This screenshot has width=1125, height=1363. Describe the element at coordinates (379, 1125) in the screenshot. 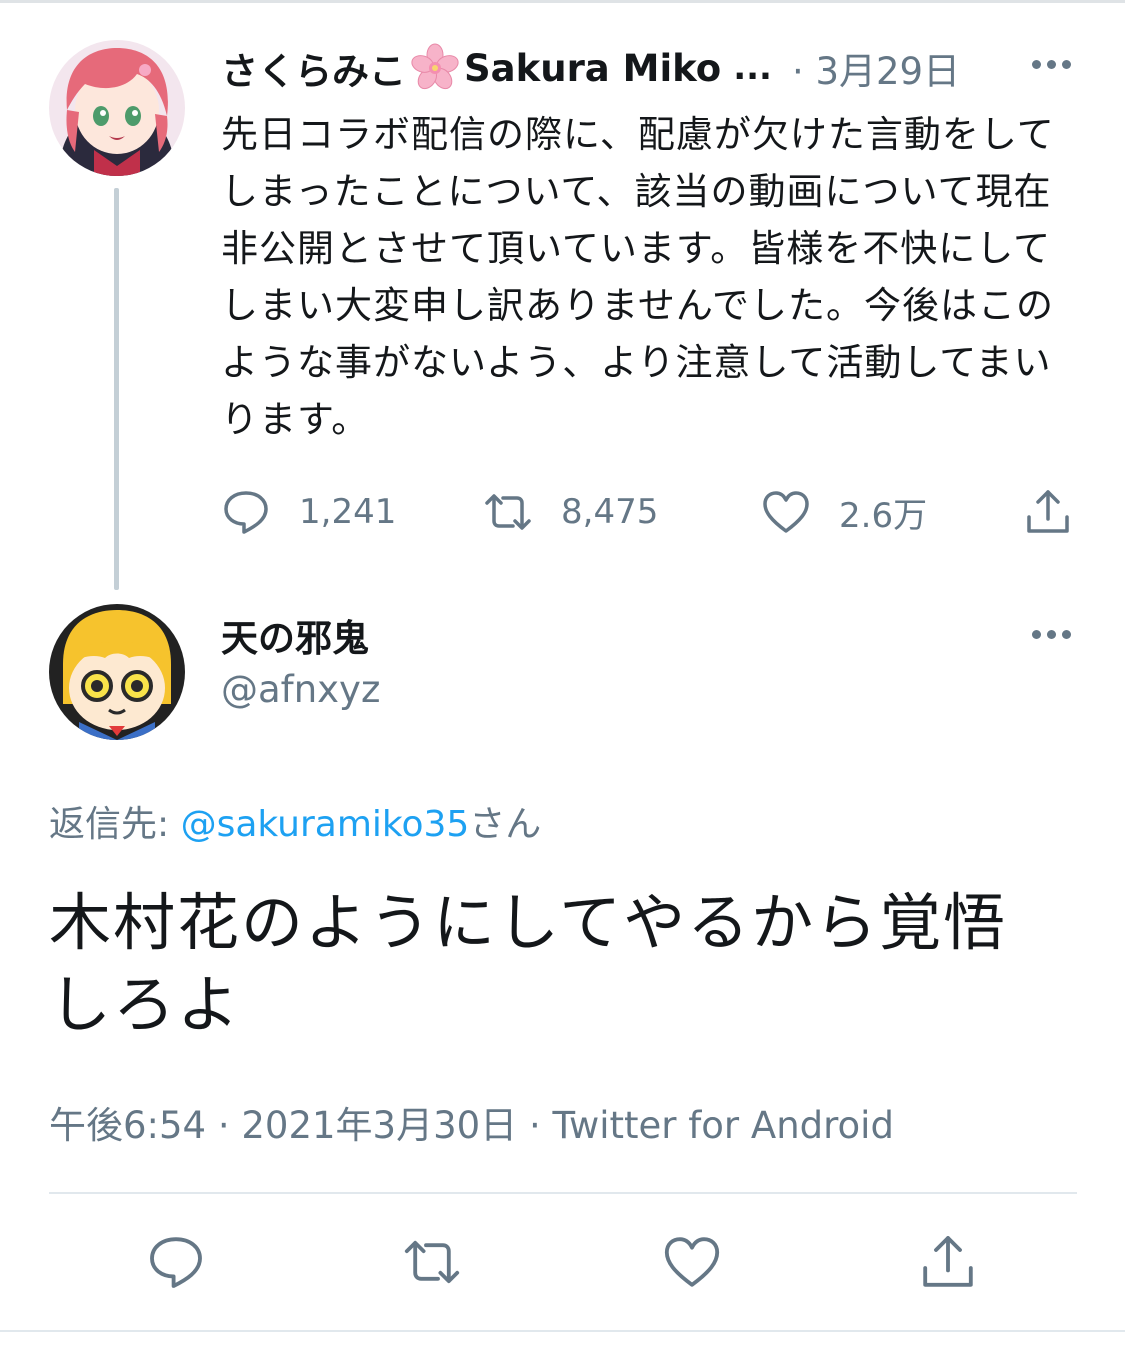

I see `tweet-date: 2021年3月30日` at that location.